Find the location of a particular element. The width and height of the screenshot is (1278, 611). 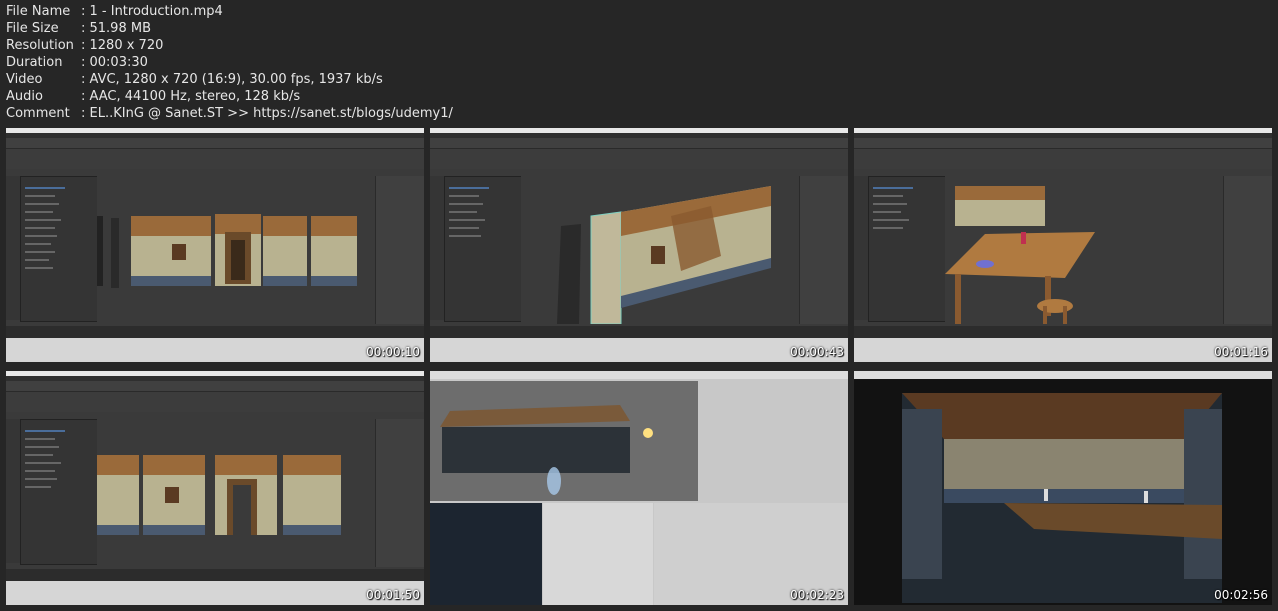

wall-modules-image is located at coordinates (227, 251).